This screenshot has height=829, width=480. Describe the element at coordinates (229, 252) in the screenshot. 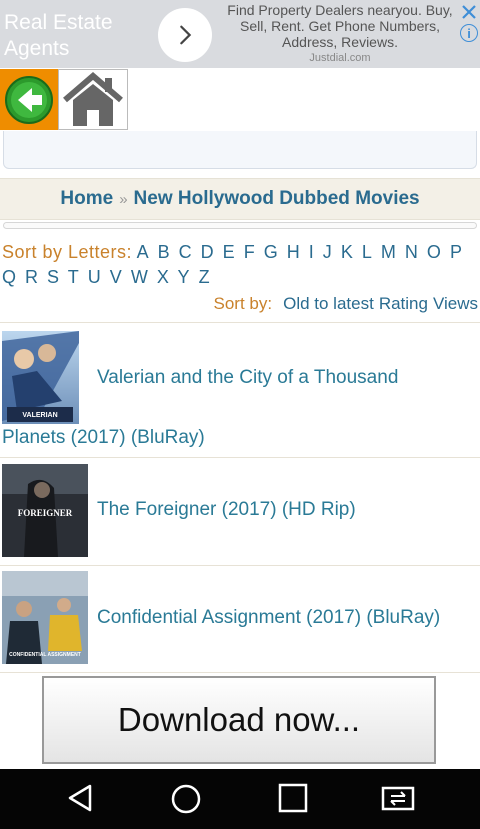

I see `letter-link-e: E` at that location.